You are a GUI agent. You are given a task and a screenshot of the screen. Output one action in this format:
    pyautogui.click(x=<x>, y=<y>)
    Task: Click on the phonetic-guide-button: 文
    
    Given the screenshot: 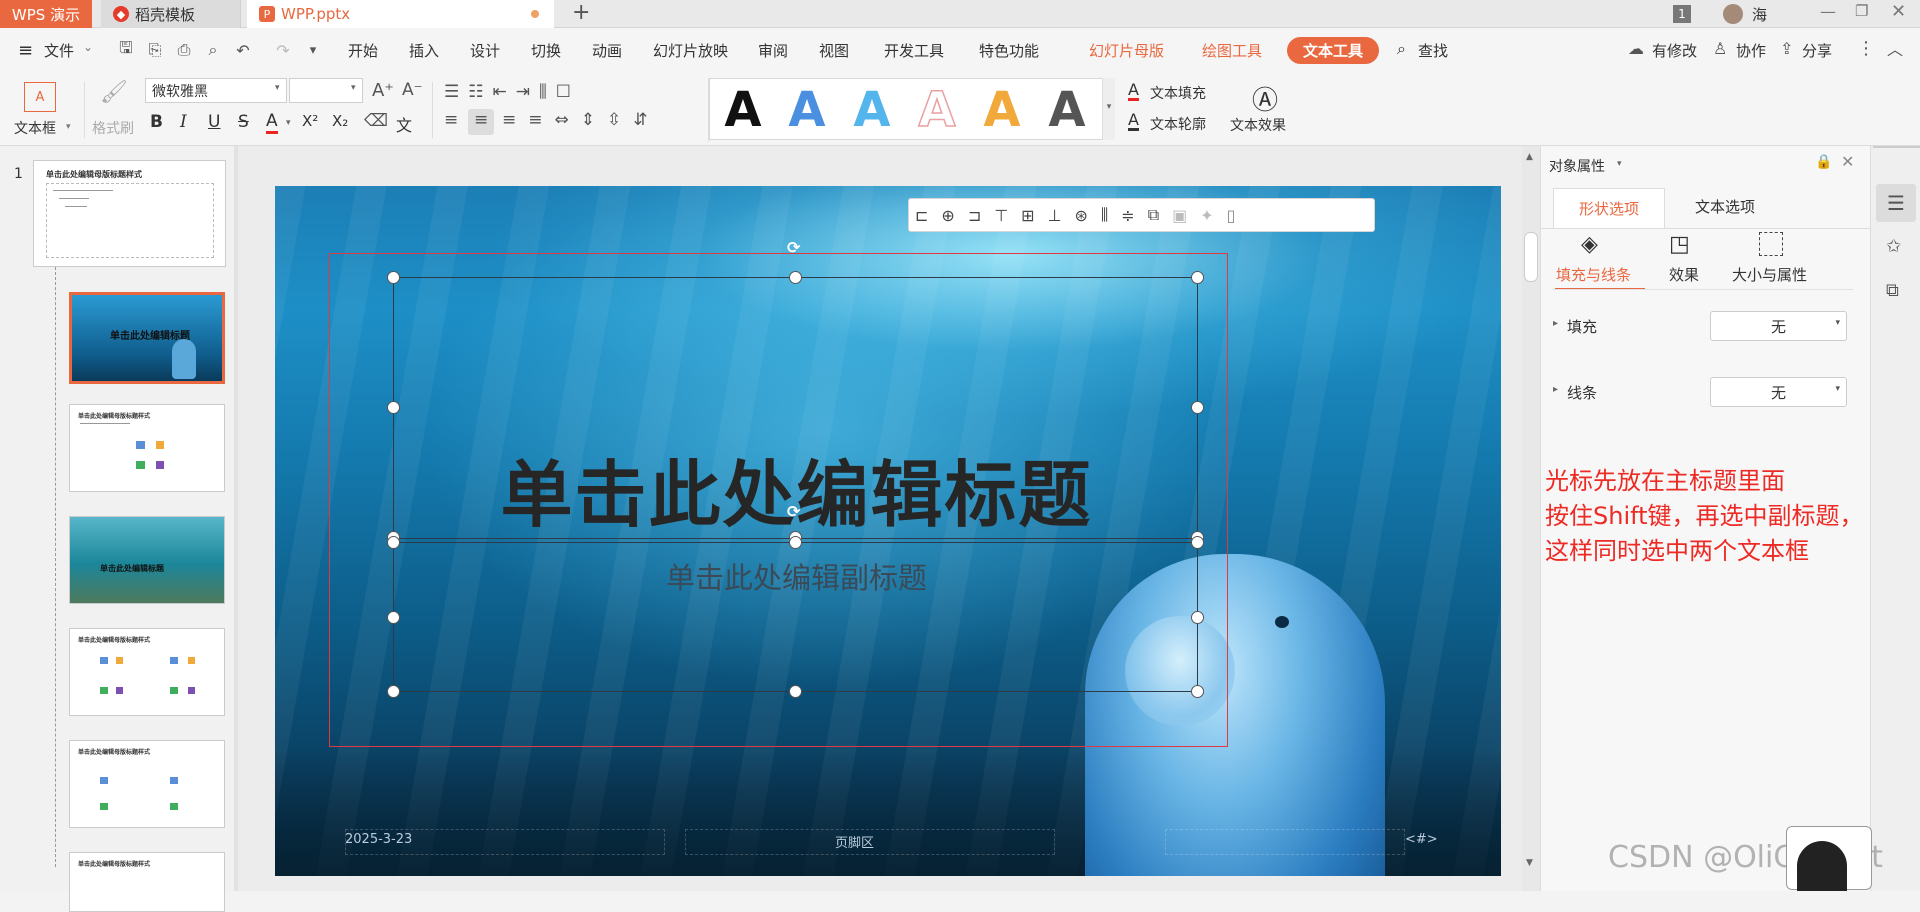 What is the action you would take?
    pyautogui.click(x=404, y=124)
    